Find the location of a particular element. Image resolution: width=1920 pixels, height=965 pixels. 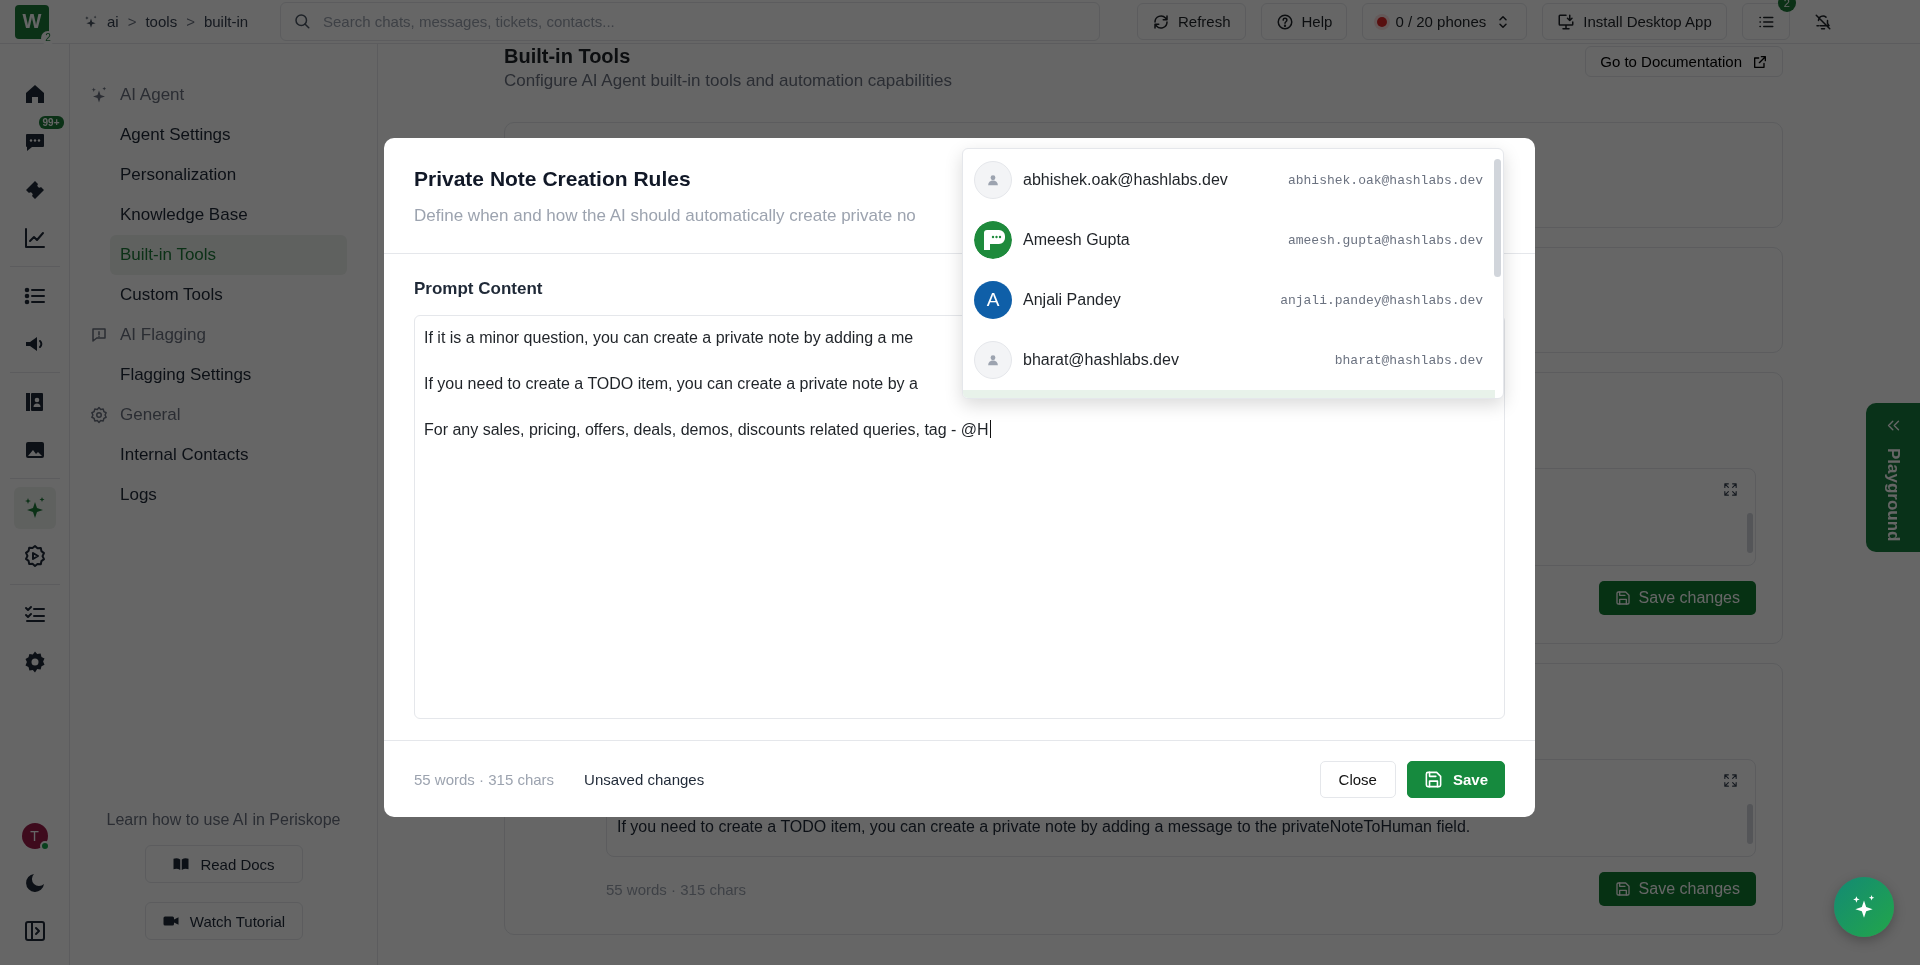

page-title: Built-in Tools is located at coordinates (567, 56).